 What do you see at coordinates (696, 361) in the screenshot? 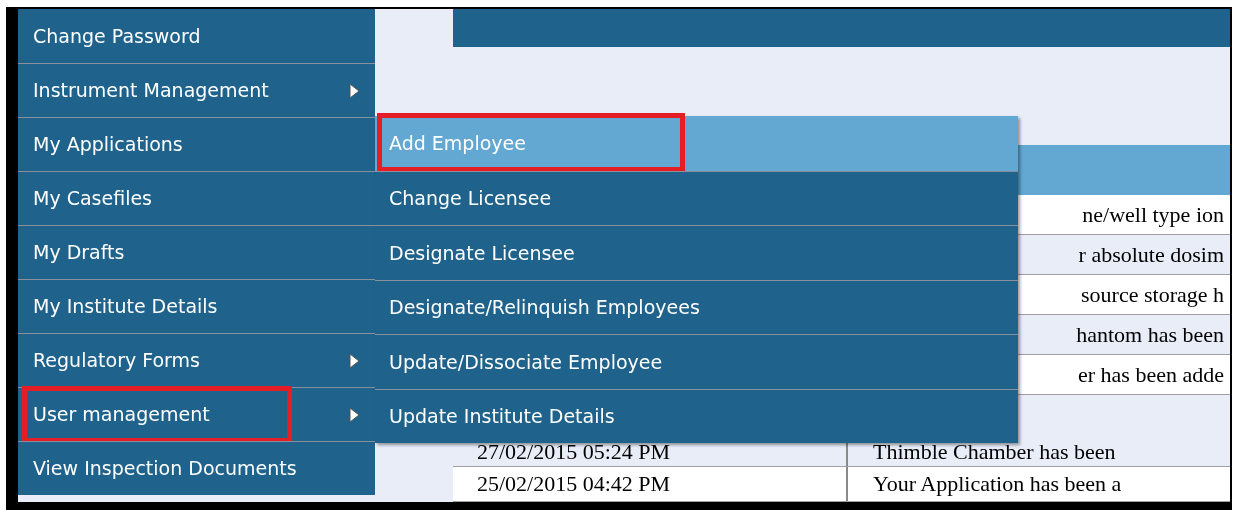
I see `submenu-item: Update/Dissociate Employee` at bounding box center [696, 361].